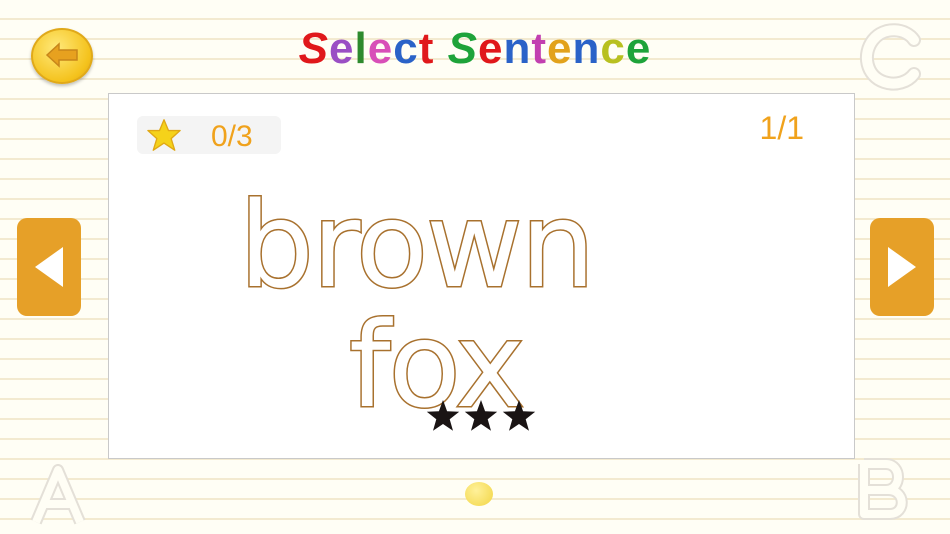 This screenshot has width=950, height=534. What do you see at coordinates (232, 136) in the screenshot?
I see `score-text: 0/3` at bounding box center [232, 136].